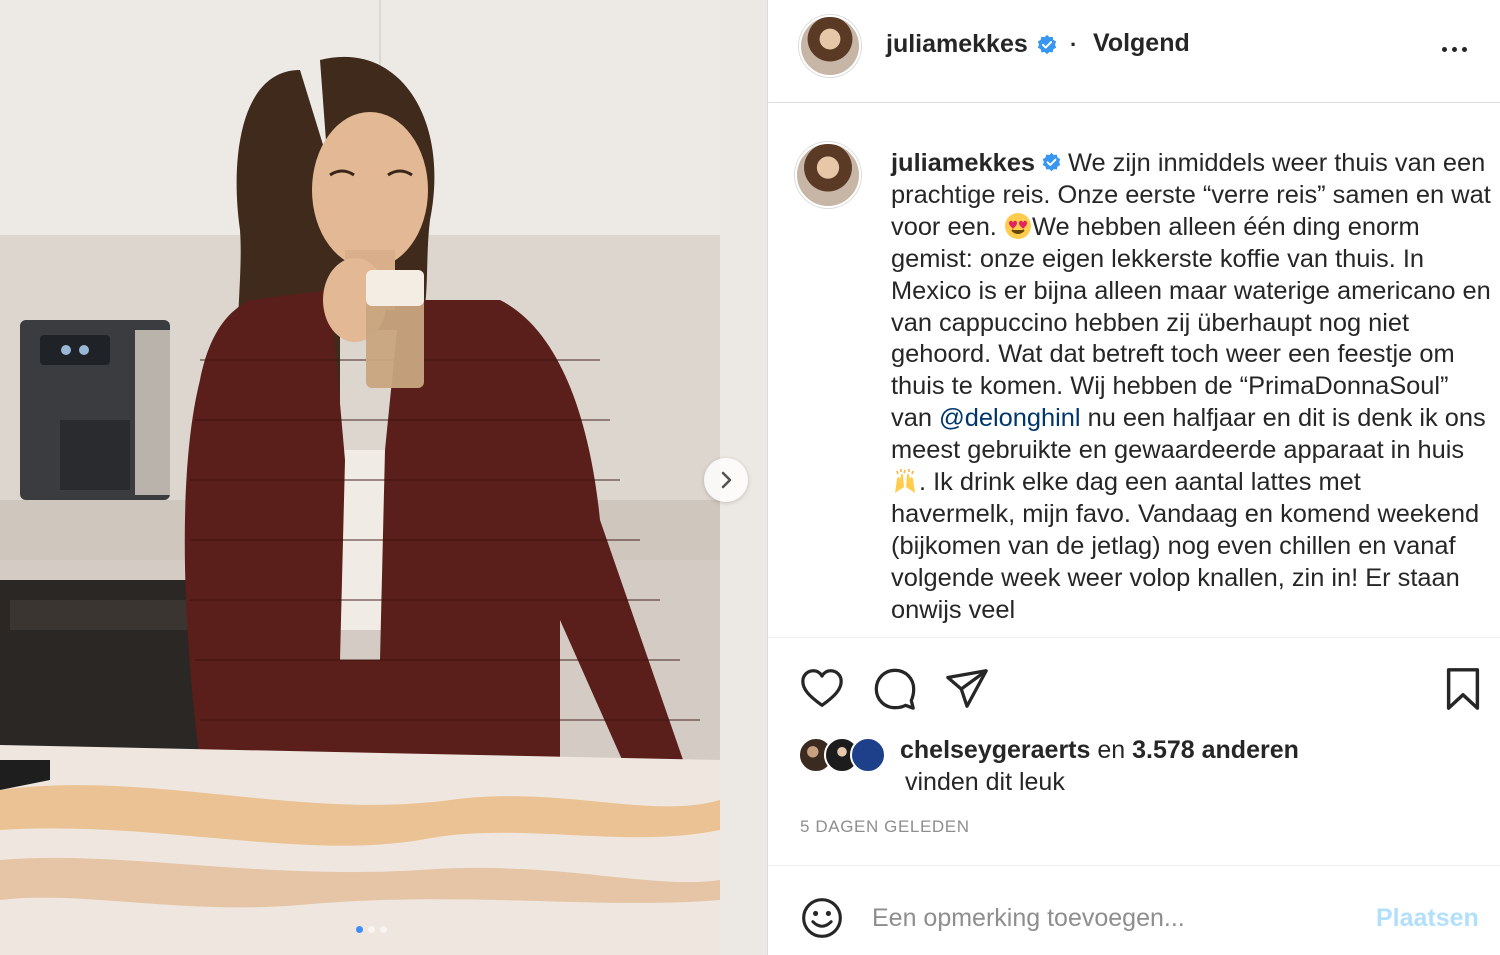 The width and height of the screenshot is (1500, 955). I want to click on likes-connector: en, so click(1111, 750).